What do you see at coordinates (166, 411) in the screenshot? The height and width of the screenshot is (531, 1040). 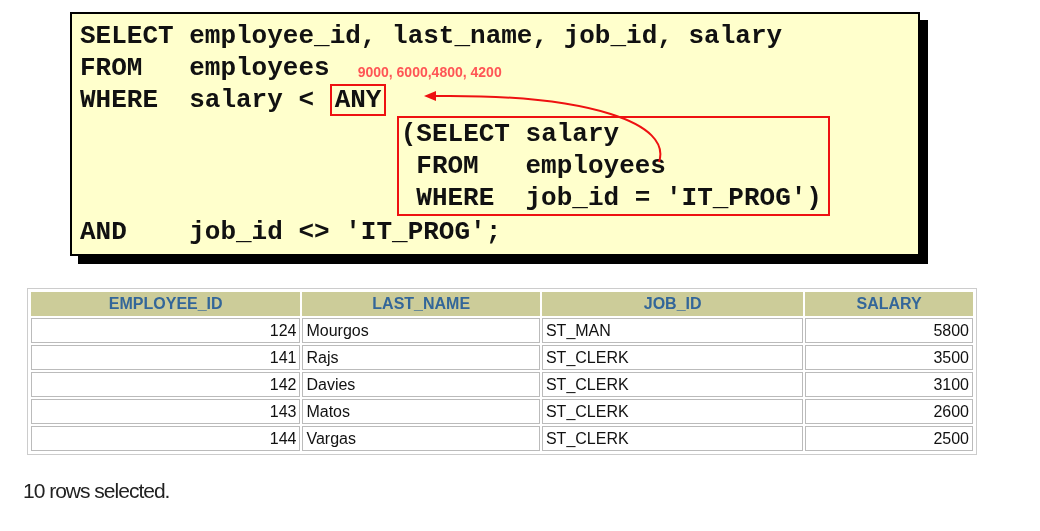 I see `table-cell: 143` at bounding box center [166, 411].